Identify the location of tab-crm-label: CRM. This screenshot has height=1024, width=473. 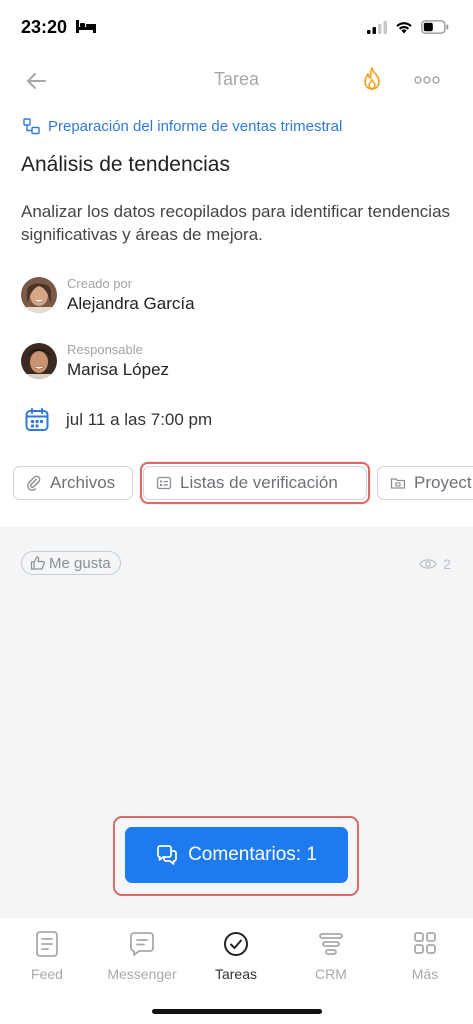
(331, 974).